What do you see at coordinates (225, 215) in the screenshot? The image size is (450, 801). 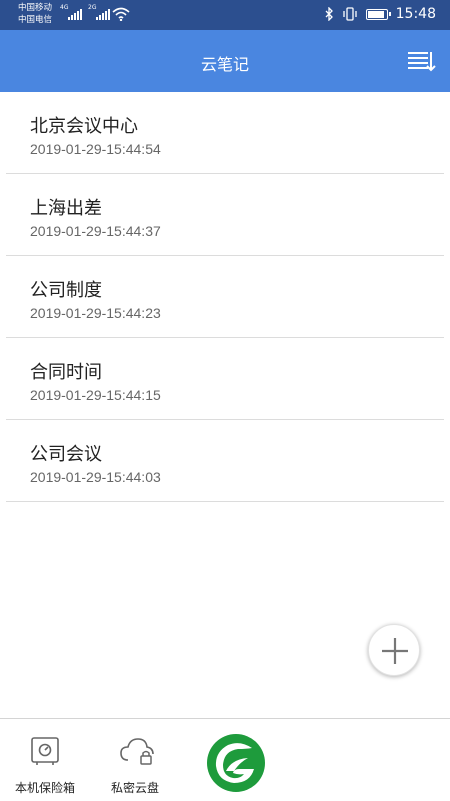 I see `list-item: 上海出差 2019-01-29-15:44:37` at bounding box center [225, 215].